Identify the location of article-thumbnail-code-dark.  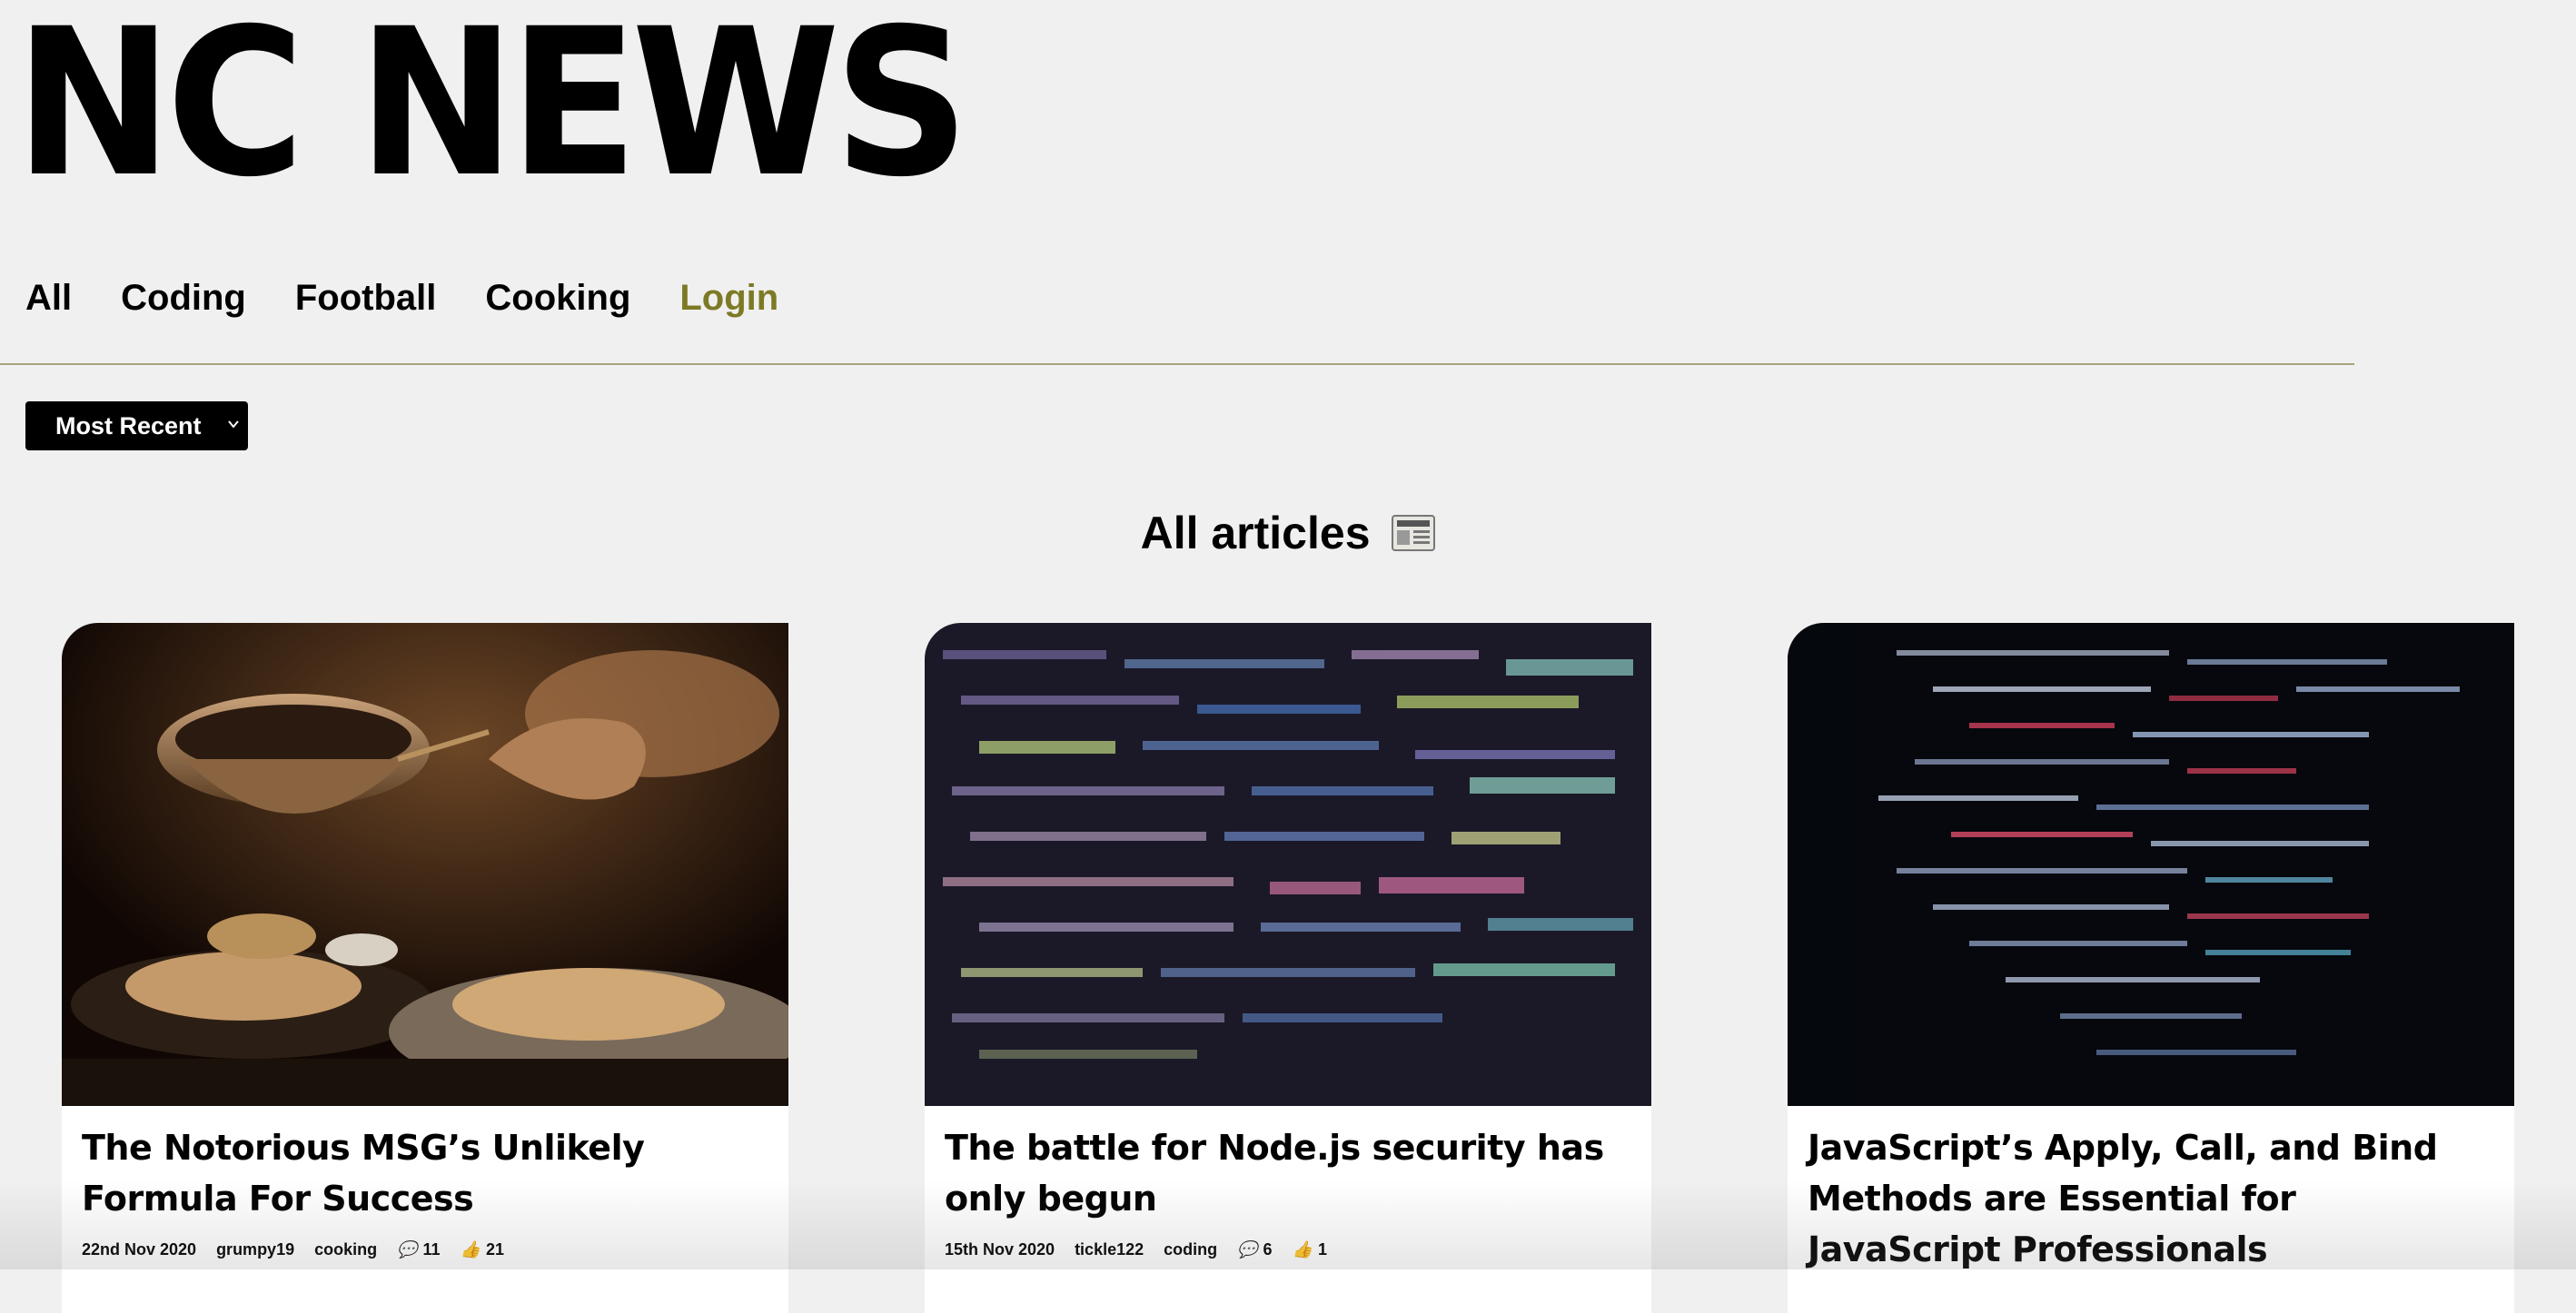
(2151, 864).